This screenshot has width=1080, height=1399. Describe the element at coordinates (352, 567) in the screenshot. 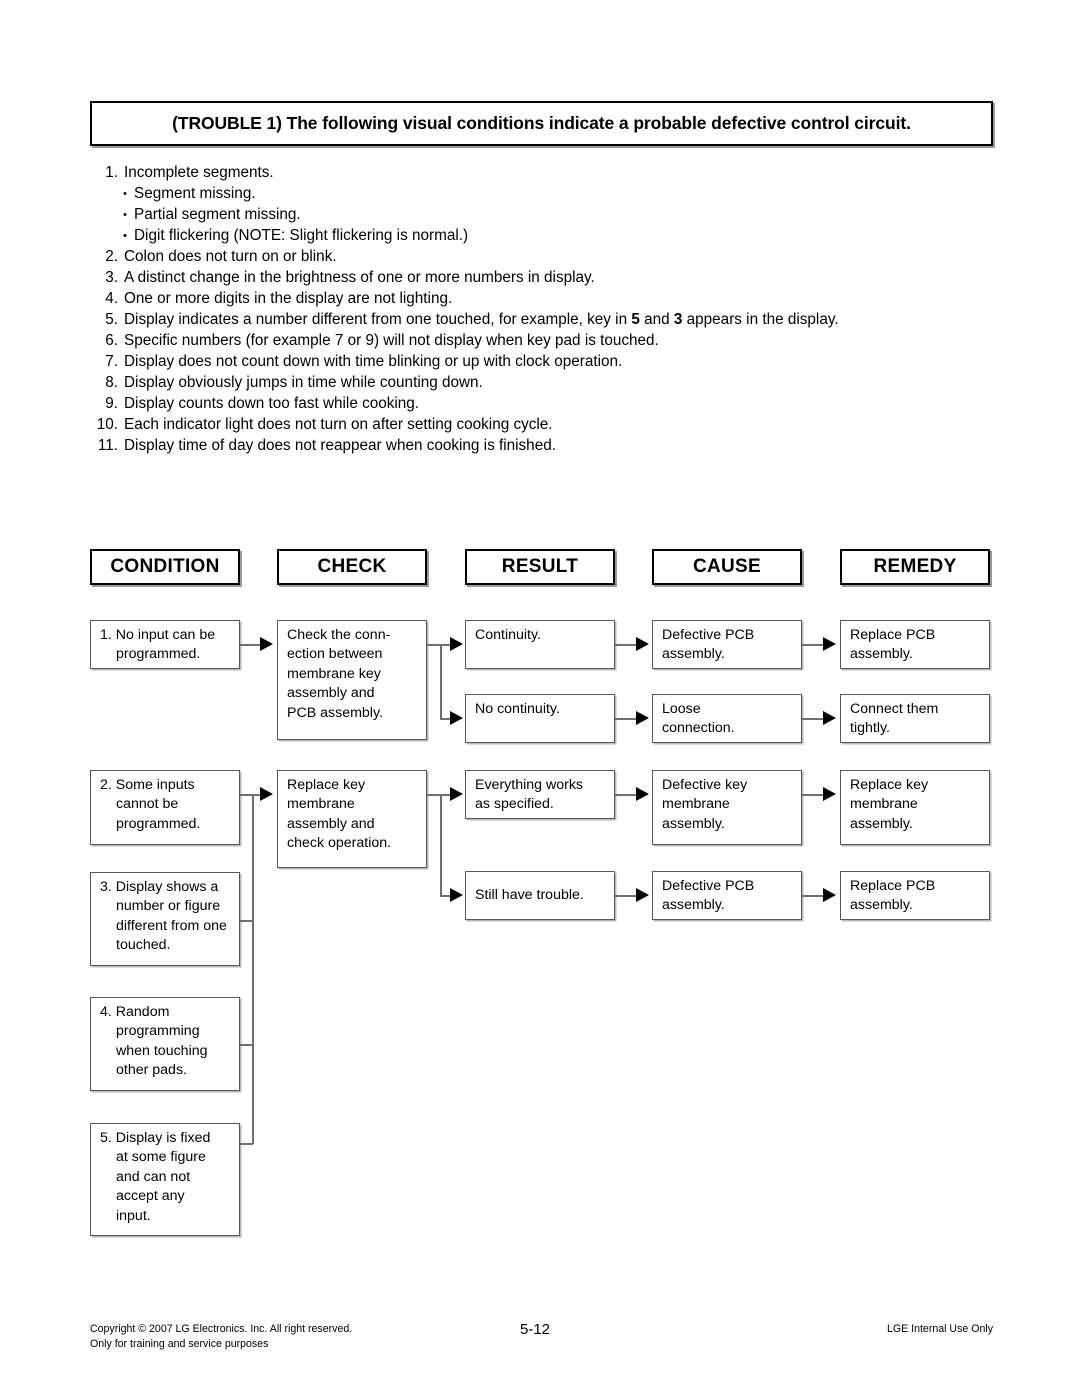

I see `column-header-check: CHECK` at that location.